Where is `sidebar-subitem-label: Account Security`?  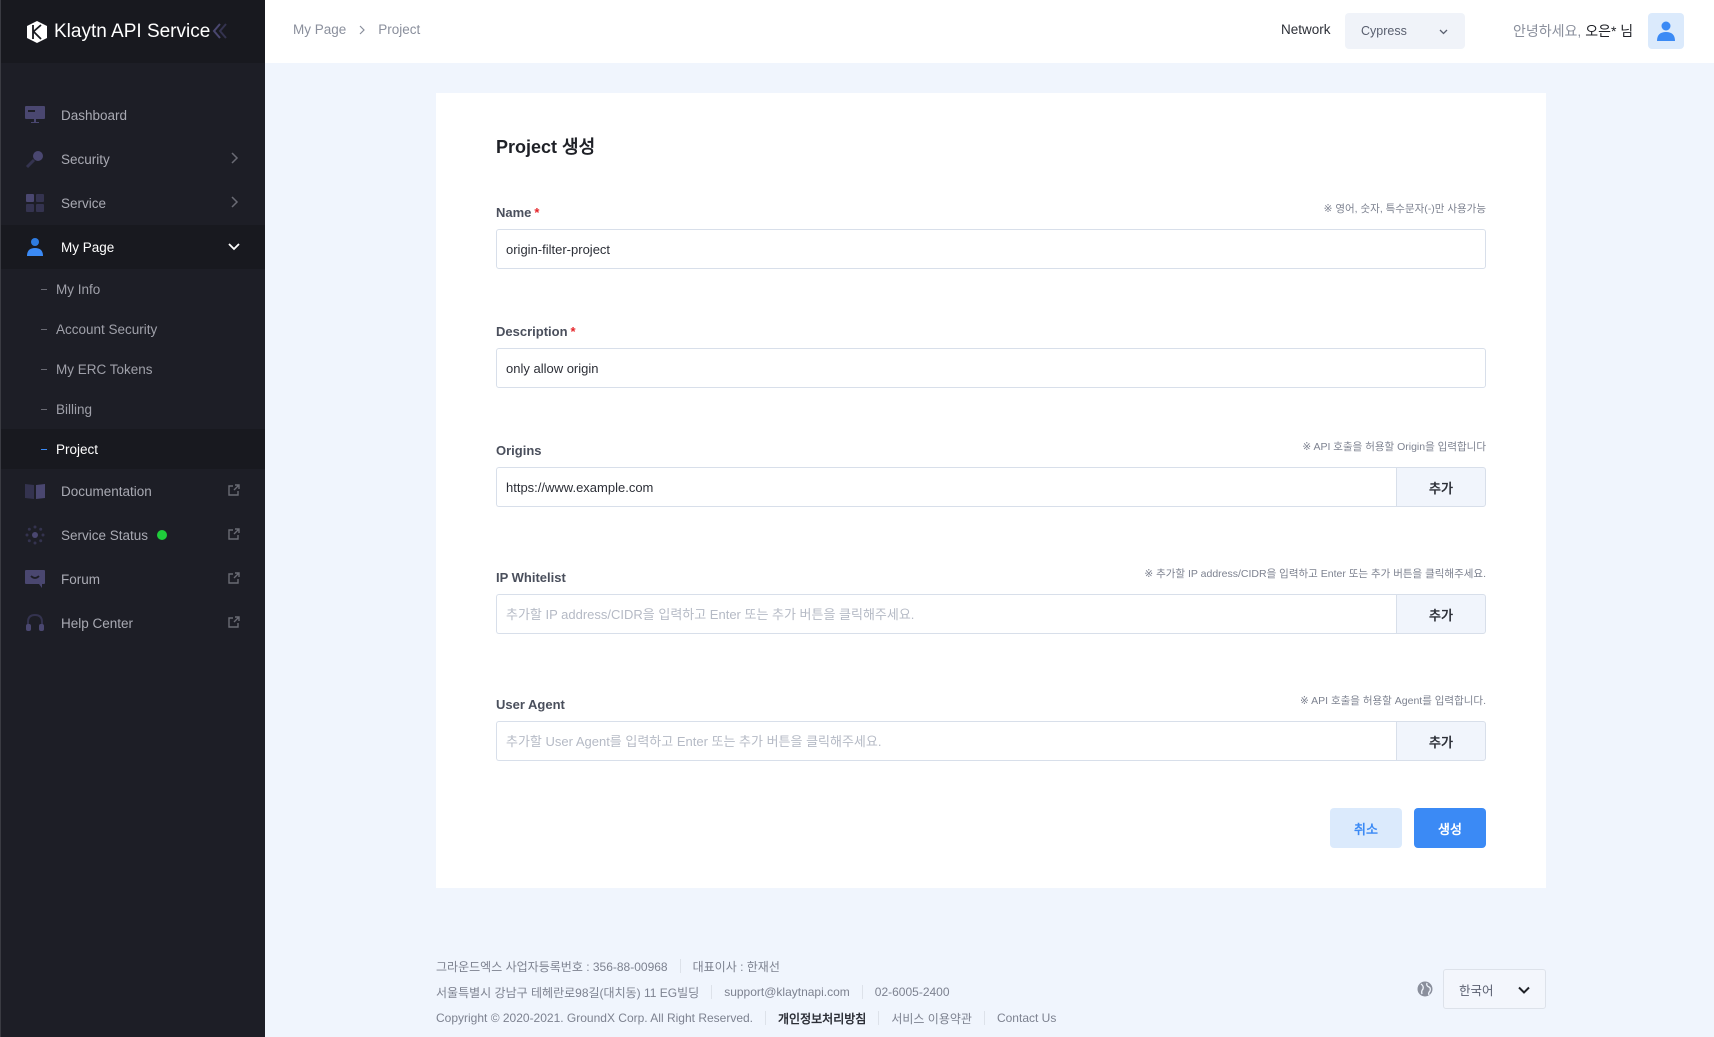
sidebar-subitem-label: Account Security is located at coordinates (107, 329).